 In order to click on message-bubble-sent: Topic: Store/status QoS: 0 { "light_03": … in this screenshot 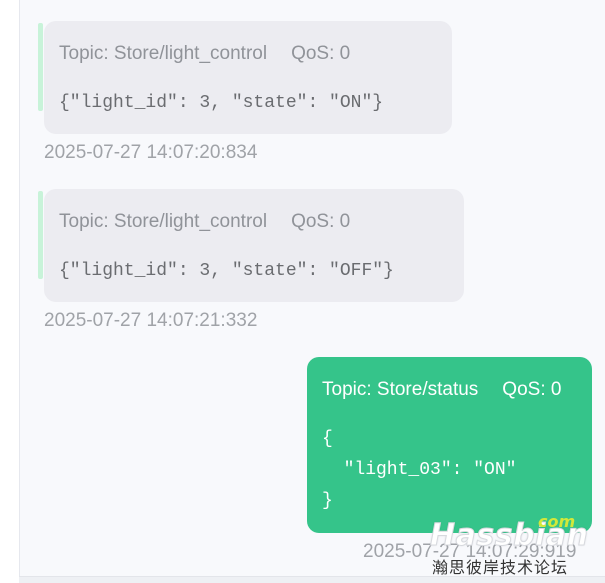, I will do `click(449, 445)`.